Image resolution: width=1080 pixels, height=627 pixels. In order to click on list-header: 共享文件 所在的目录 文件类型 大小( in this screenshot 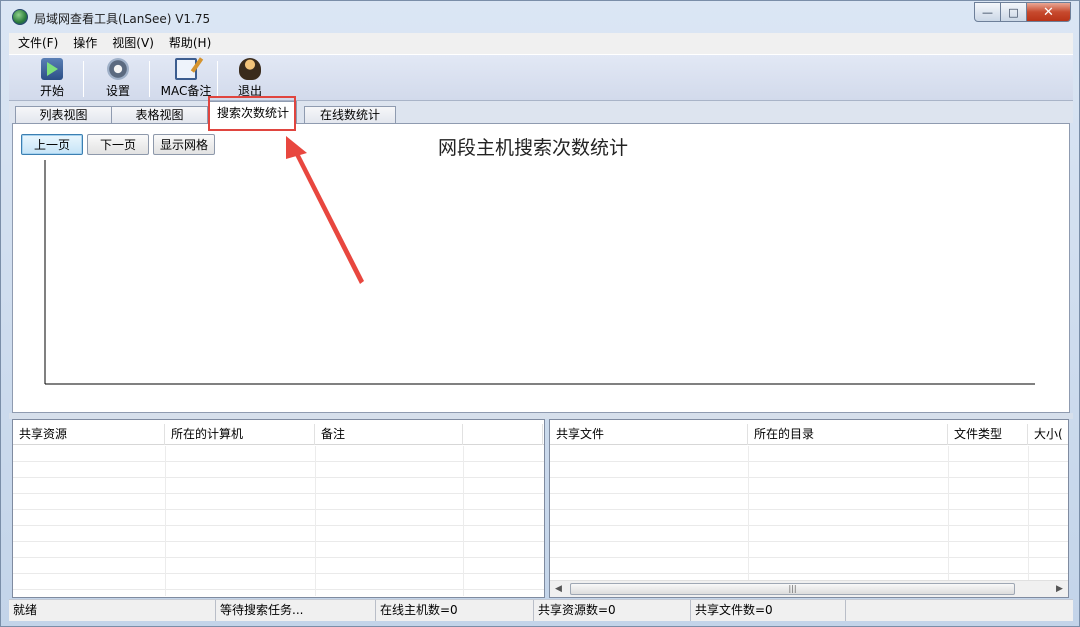, I will do `click(809, 434)`.